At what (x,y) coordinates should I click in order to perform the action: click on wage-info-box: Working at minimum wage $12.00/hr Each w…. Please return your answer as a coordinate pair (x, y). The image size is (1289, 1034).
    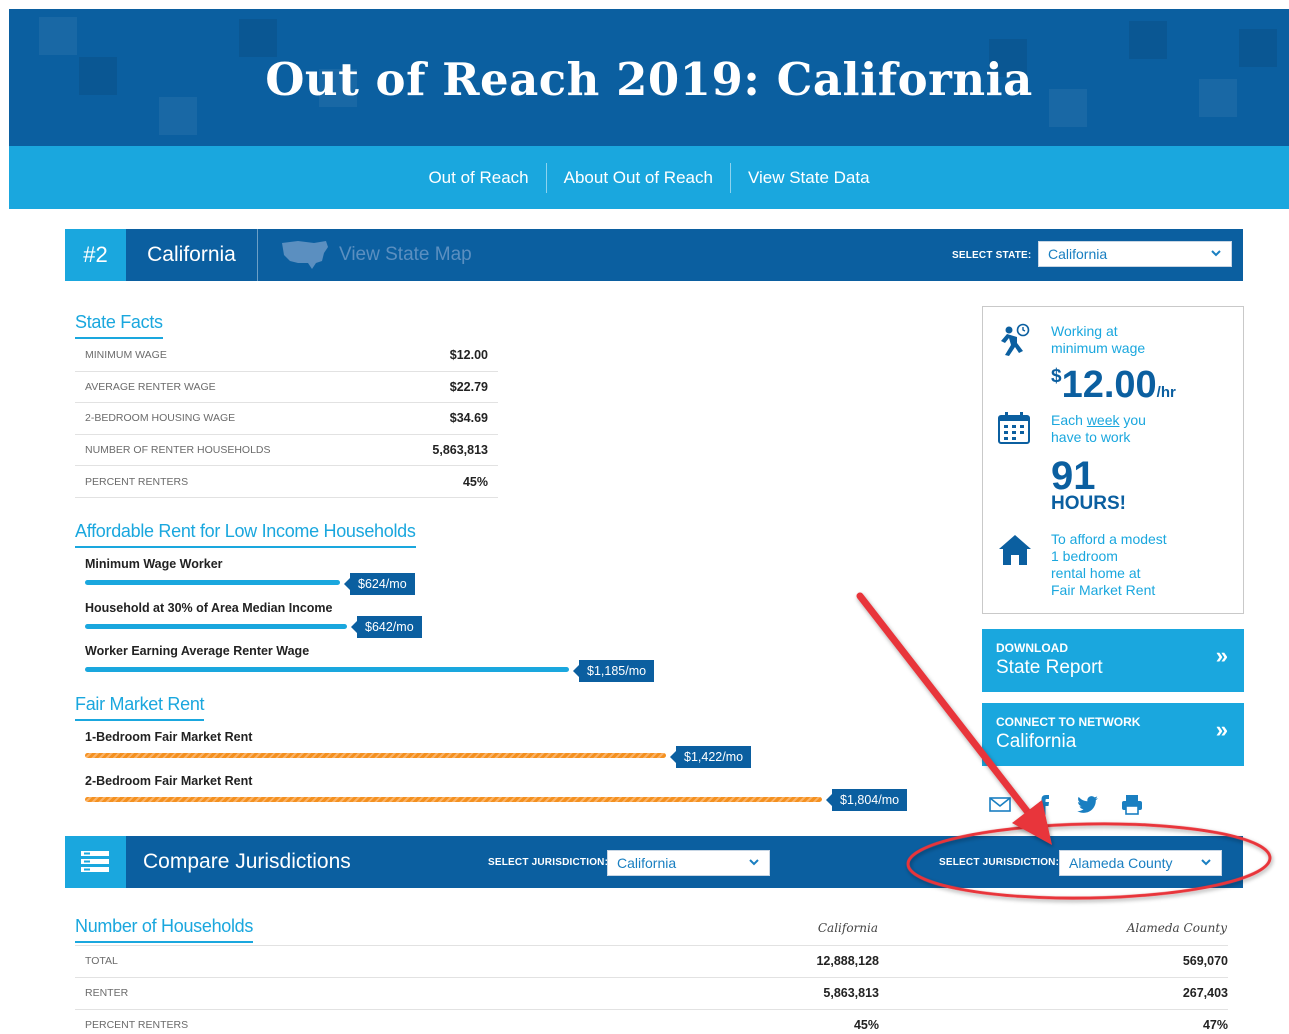
    Looking at the image, I should click on (1113, 460).